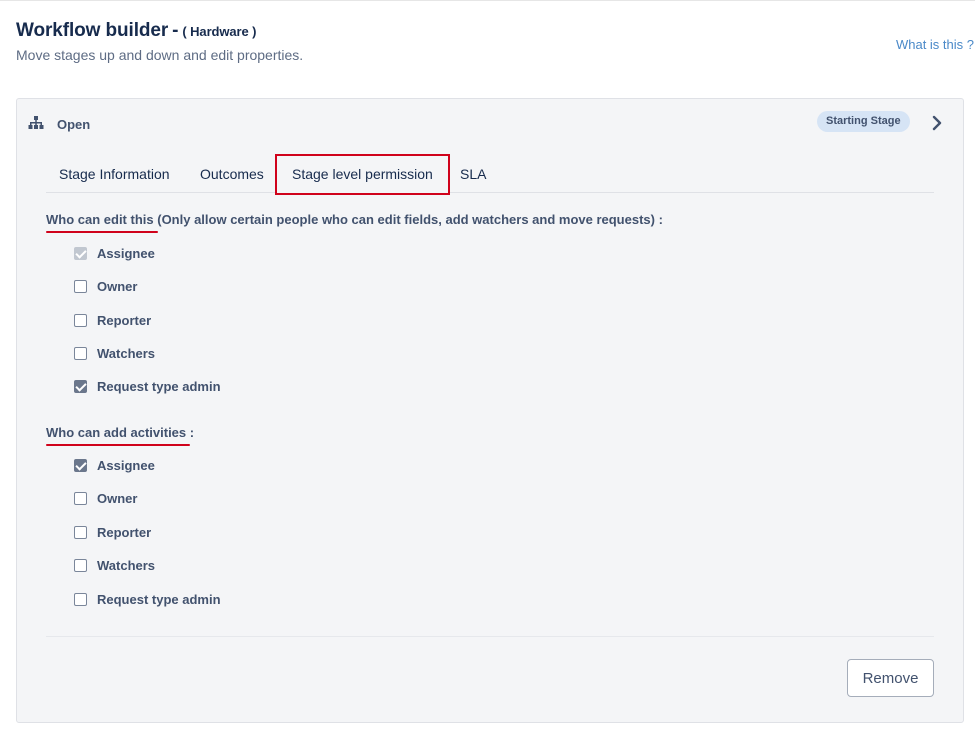 This screenshot has height=731, width=975. Describe the element at coordinates (117, 498) in the screenshot. I see `activities-owner-label: Owner` at that location.